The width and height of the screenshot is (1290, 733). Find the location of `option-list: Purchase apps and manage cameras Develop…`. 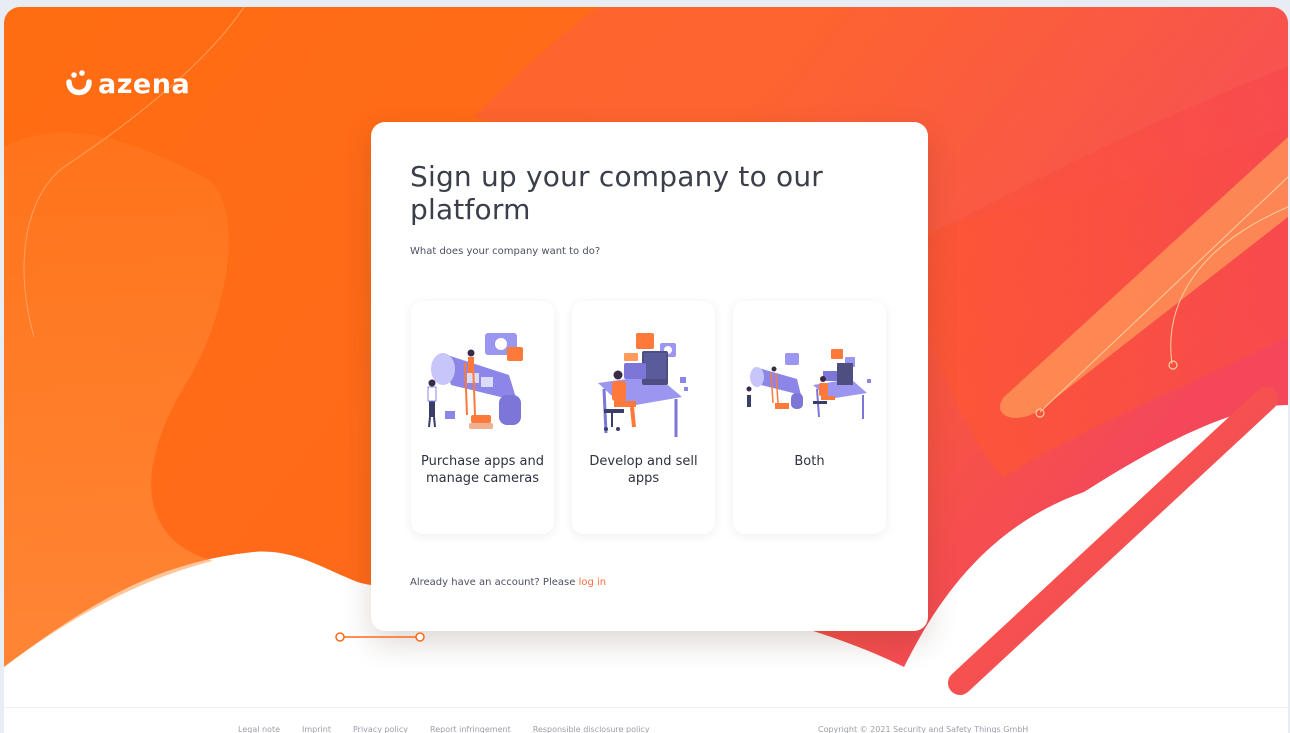

option-list: Purchase apps and manage cameras Develop… is located at coordinates (648, 417).